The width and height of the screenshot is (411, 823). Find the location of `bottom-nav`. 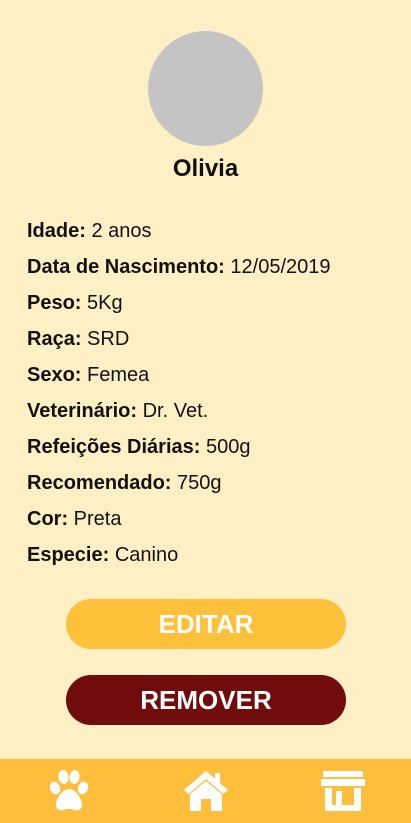

bottom-nav is located at coordinates (205, 791).